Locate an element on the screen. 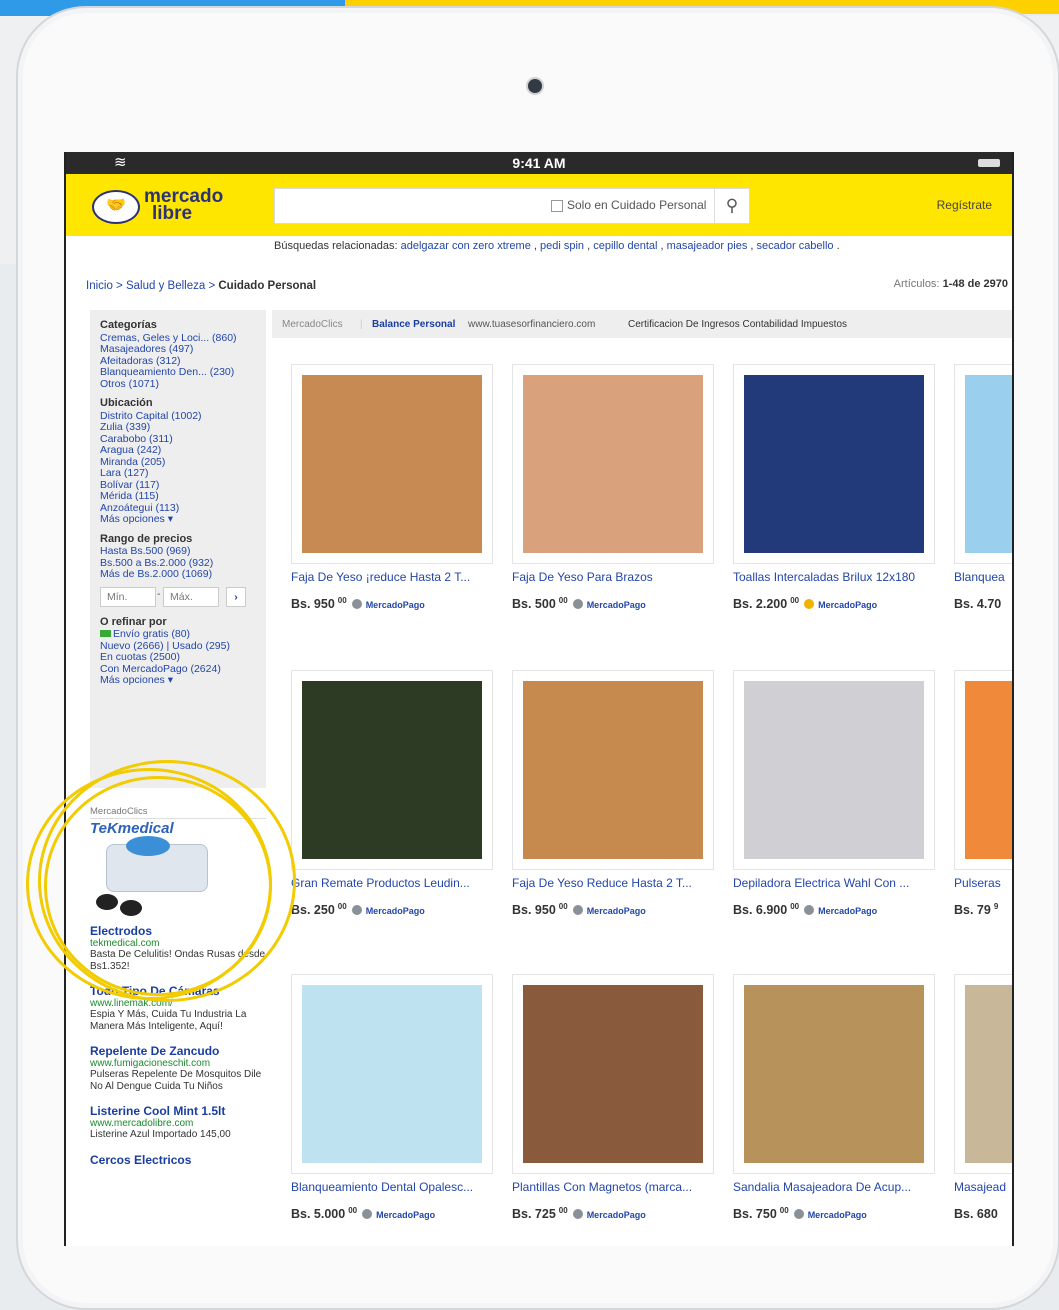 This screenshot has width=1059, height=1310. results-count: Artículos: 1-48 de 2970 is located at coordinates (950, 284).